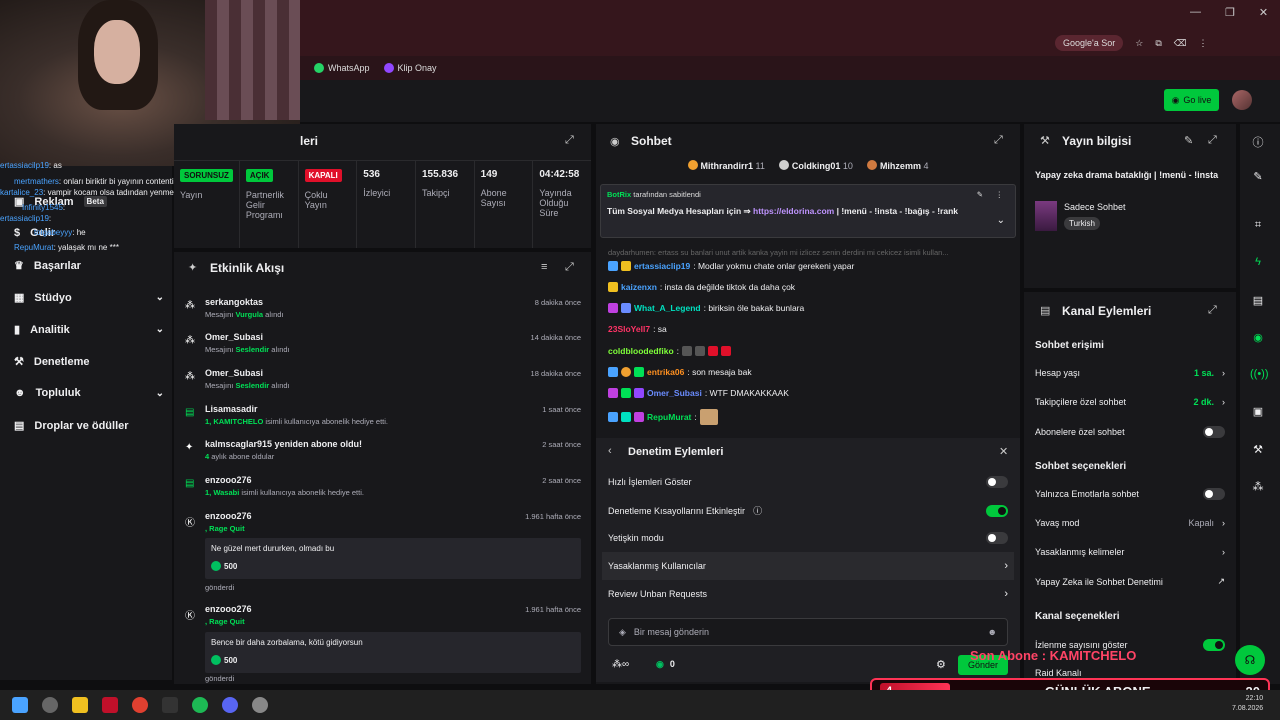 The image size is (1280, 720). I want to click on settings-gear-icon: ⚙, so click(941, 664).